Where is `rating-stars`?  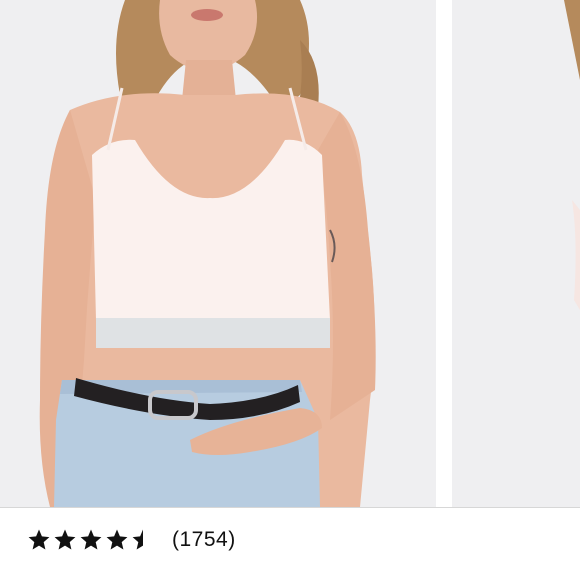 rating-stars is located at coordinates (91, 540).